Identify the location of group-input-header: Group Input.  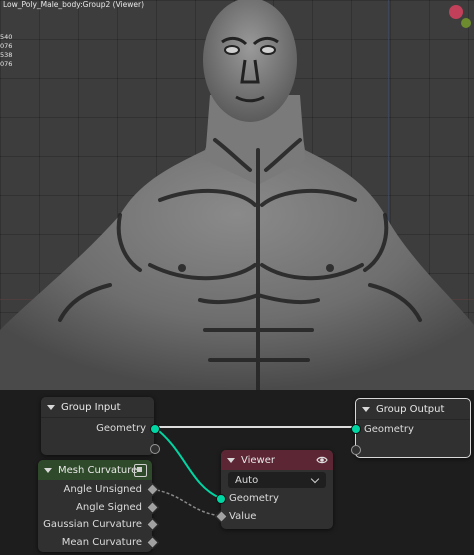
(97, 407).